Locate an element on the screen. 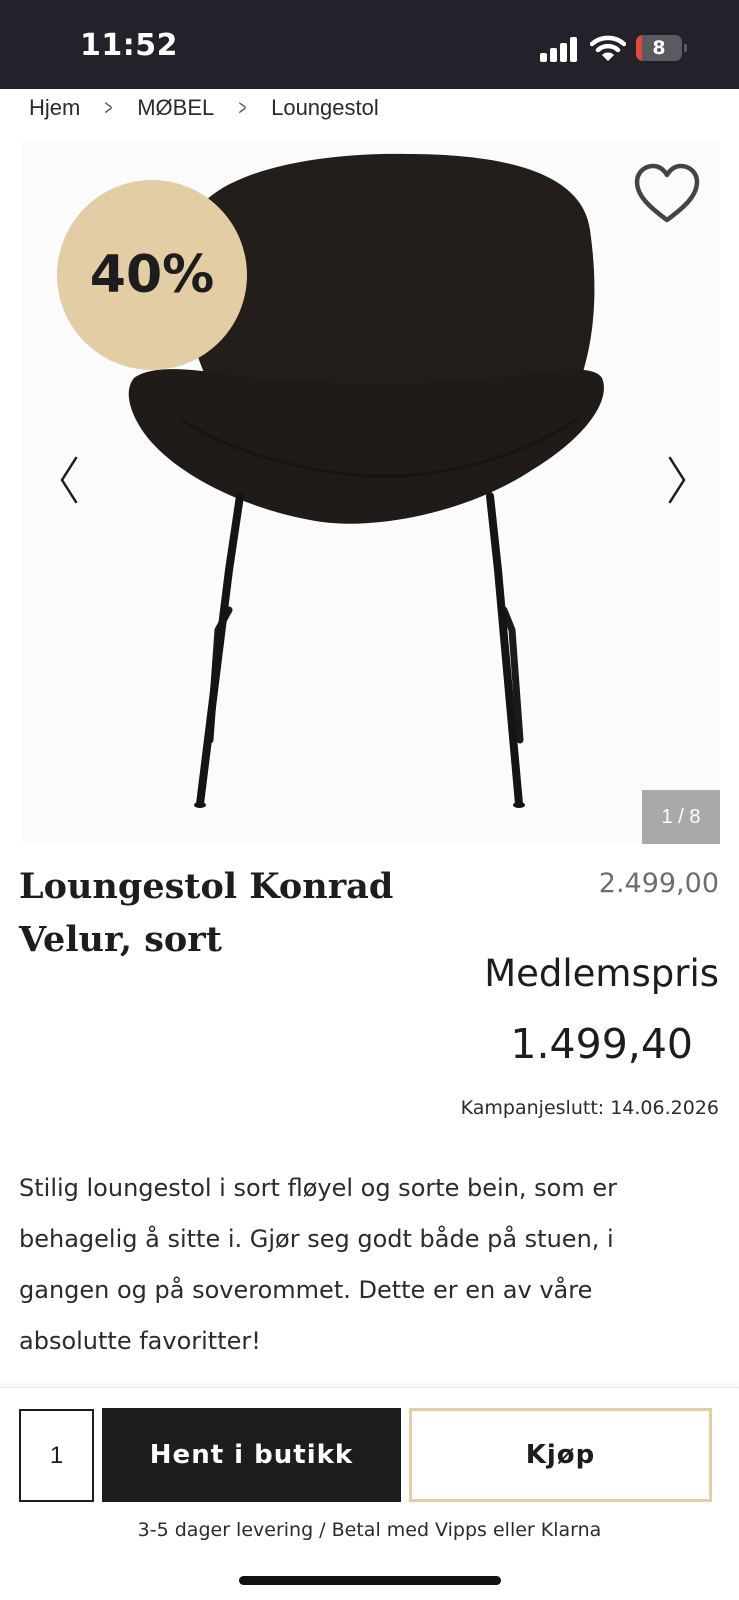  signal-icon is located at coordinates (559, 49).